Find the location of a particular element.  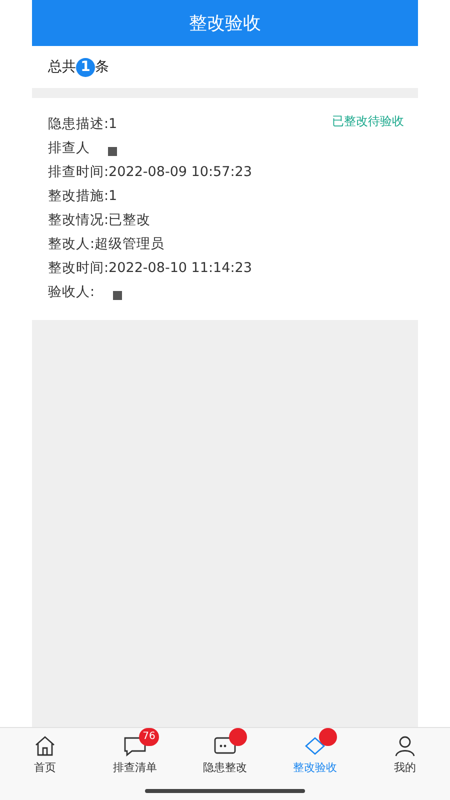

count-badge: 76 is located at coordinates (149, 737).